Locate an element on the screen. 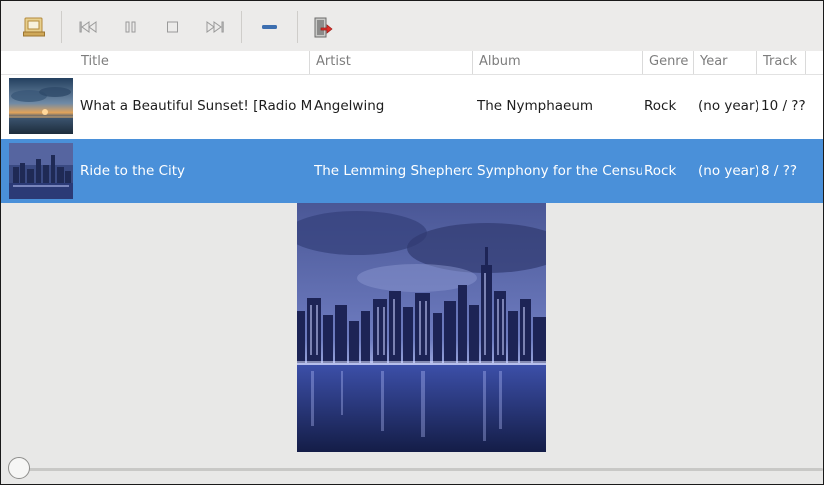 The height and width of the screenshot is (485, 824). sunset-thumbnail is located at coordinates (41, 106).